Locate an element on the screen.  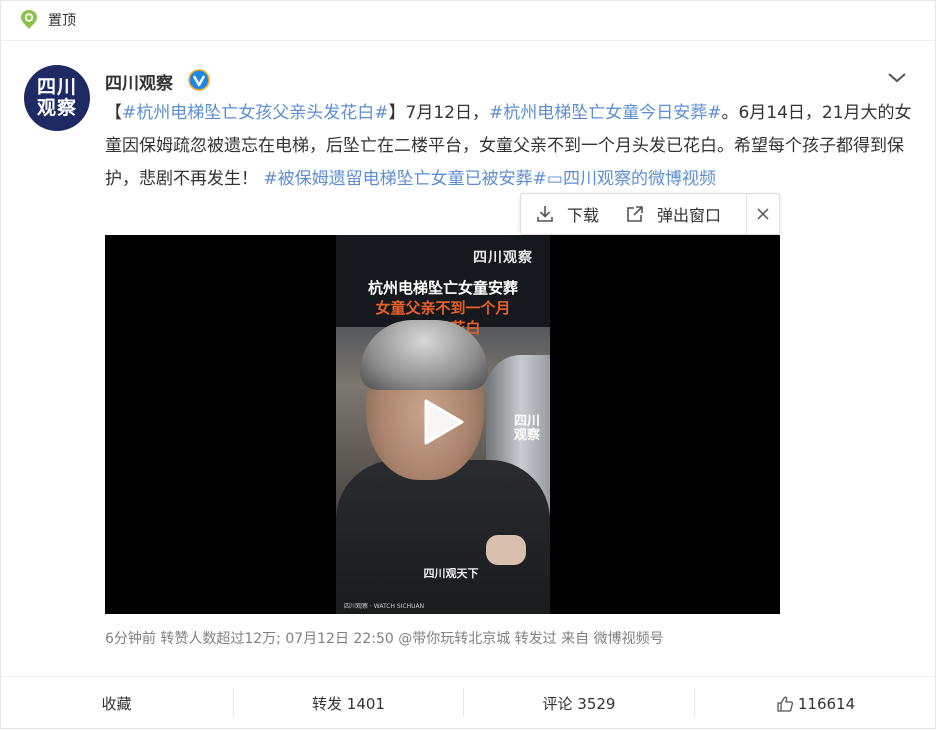
video-caption-title: 杭州电梯坠亡女童安葬 is located at coordinates (442, 288).